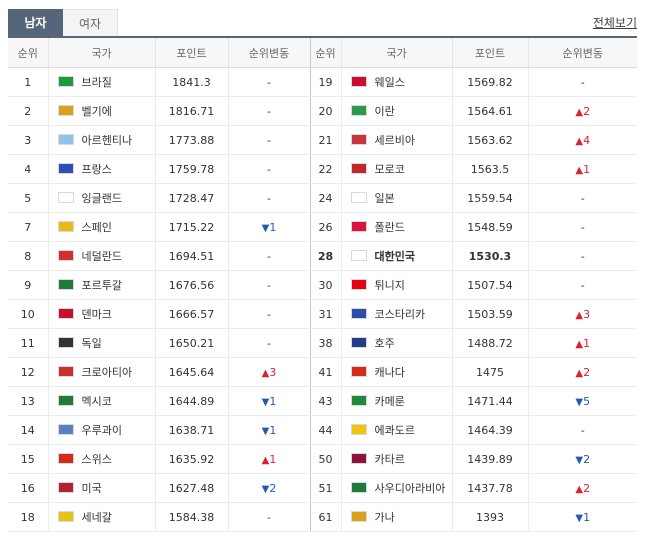 This screenshot has height=543, width=650. I want to click on country-cell: 호주, so click(396, 343).